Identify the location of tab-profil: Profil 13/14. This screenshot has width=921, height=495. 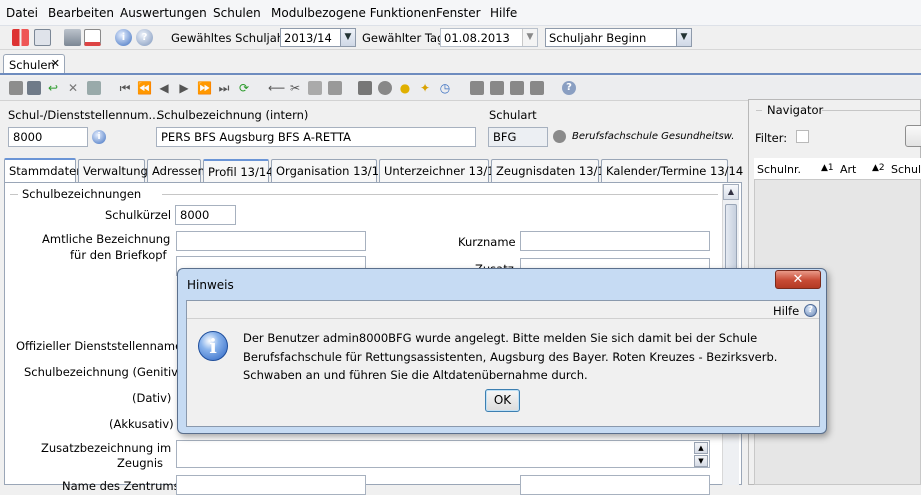
(238, 170).